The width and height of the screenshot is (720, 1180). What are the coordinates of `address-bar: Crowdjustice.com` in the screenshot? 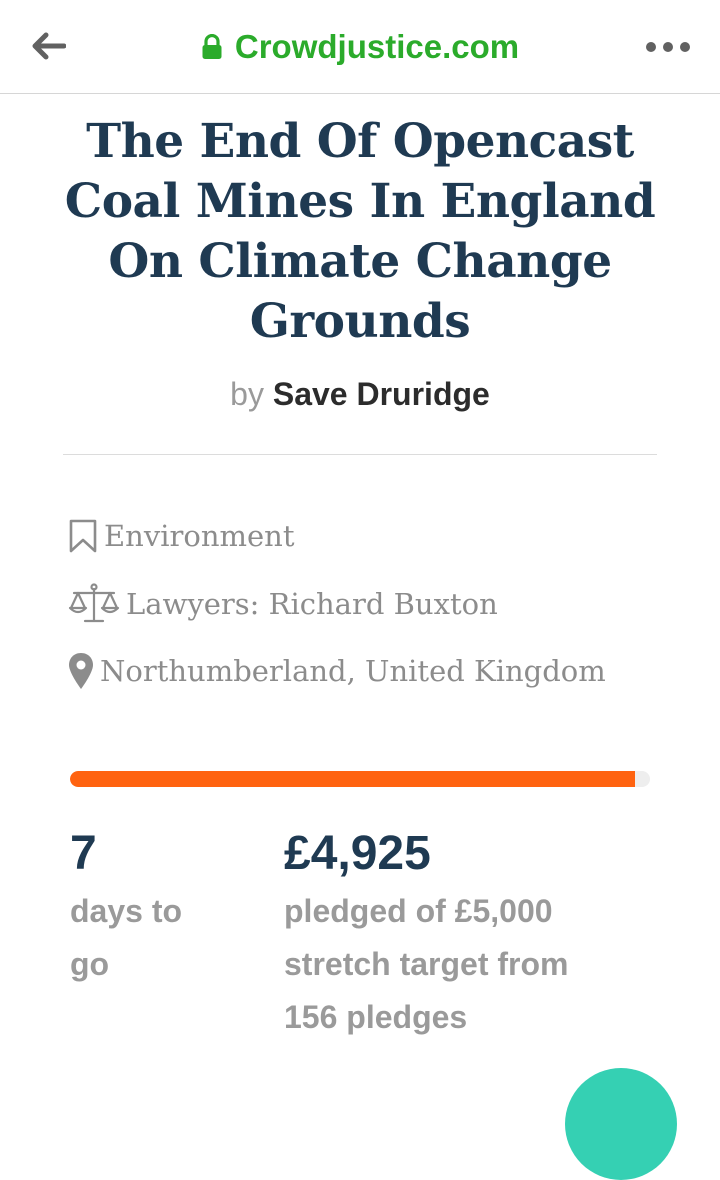 It's located at (360, 47).